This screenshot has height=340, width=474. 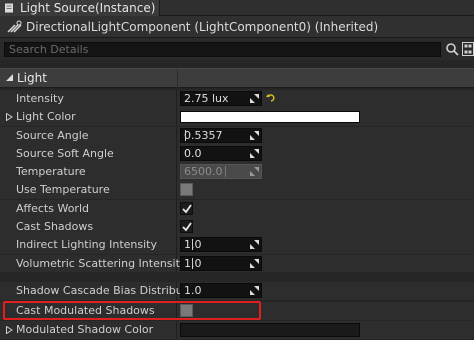 I want to click on search-row, so click(x=237, y=49).